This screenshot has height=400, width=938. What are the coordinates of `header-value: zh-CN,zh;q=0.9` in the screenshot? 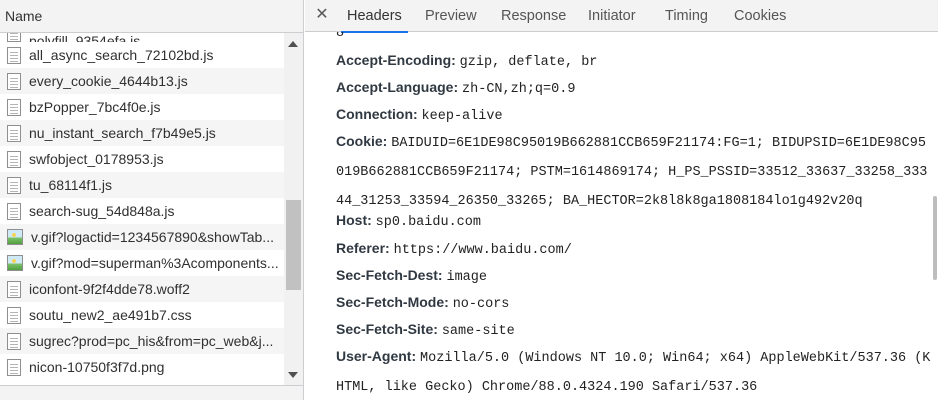 It's located at (519, 89).